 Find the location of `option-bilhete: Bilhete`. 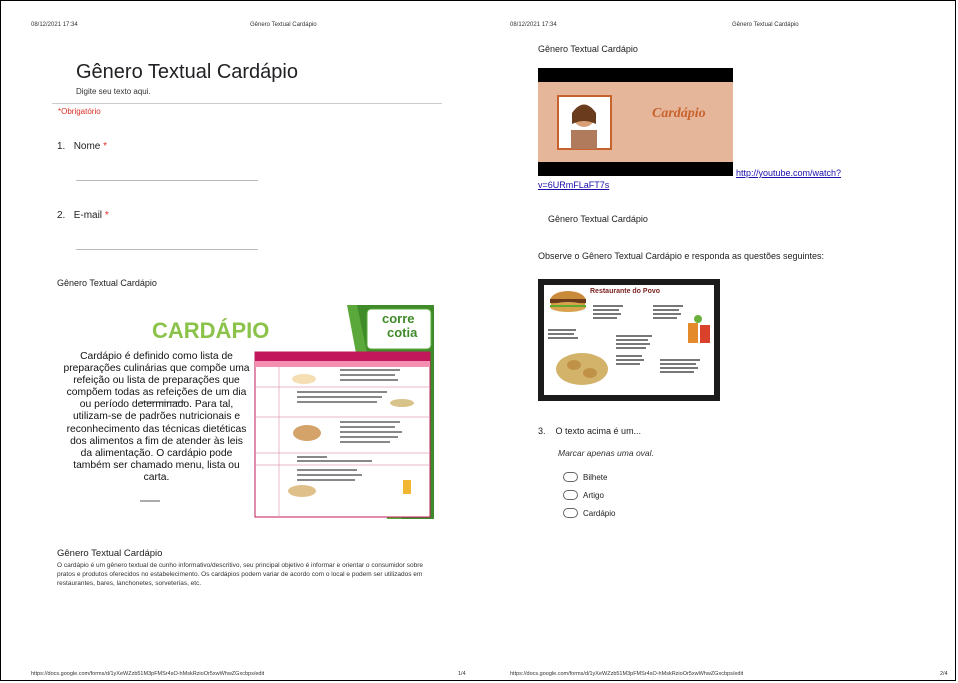

option-bilhete: Bilhete is located at coordinates (585, 477).